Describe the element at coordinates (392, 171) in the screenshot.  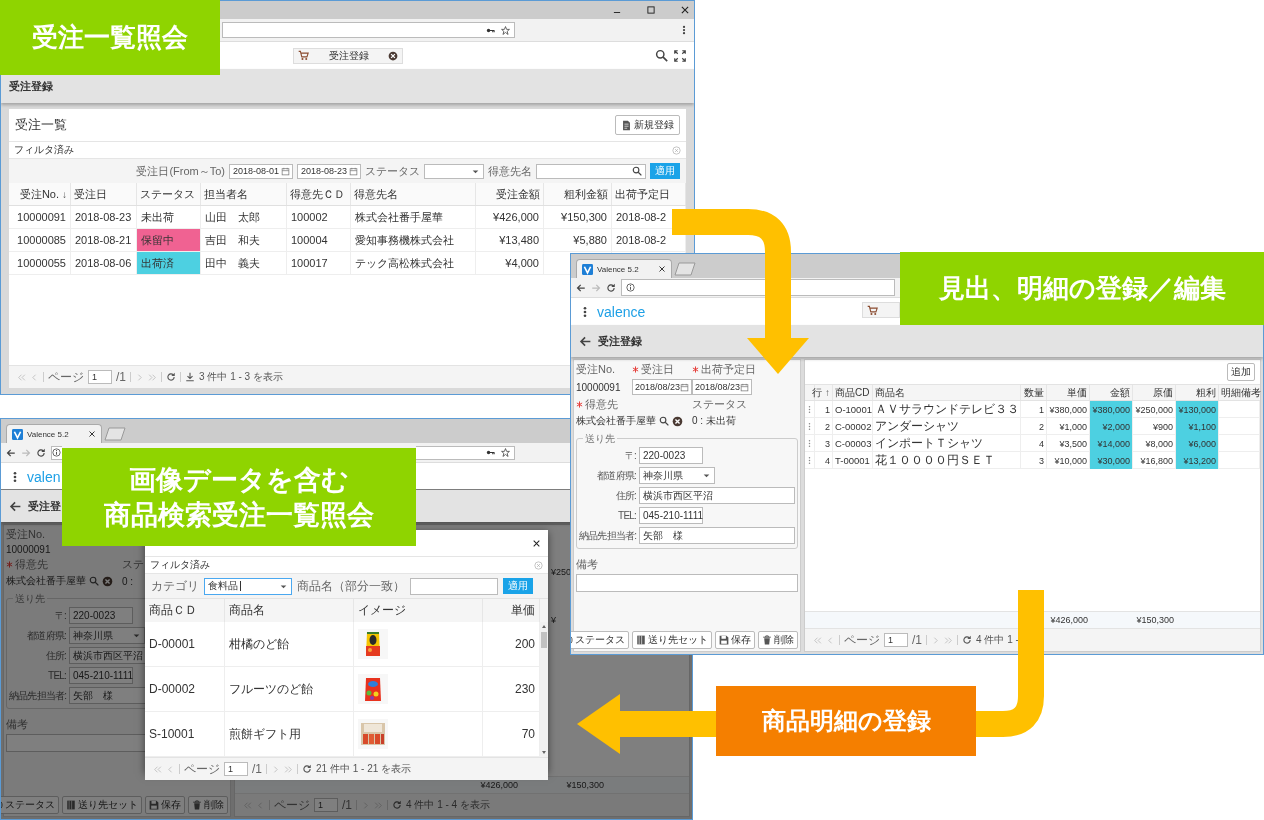
I see `filter-label: ステータス` at that location.